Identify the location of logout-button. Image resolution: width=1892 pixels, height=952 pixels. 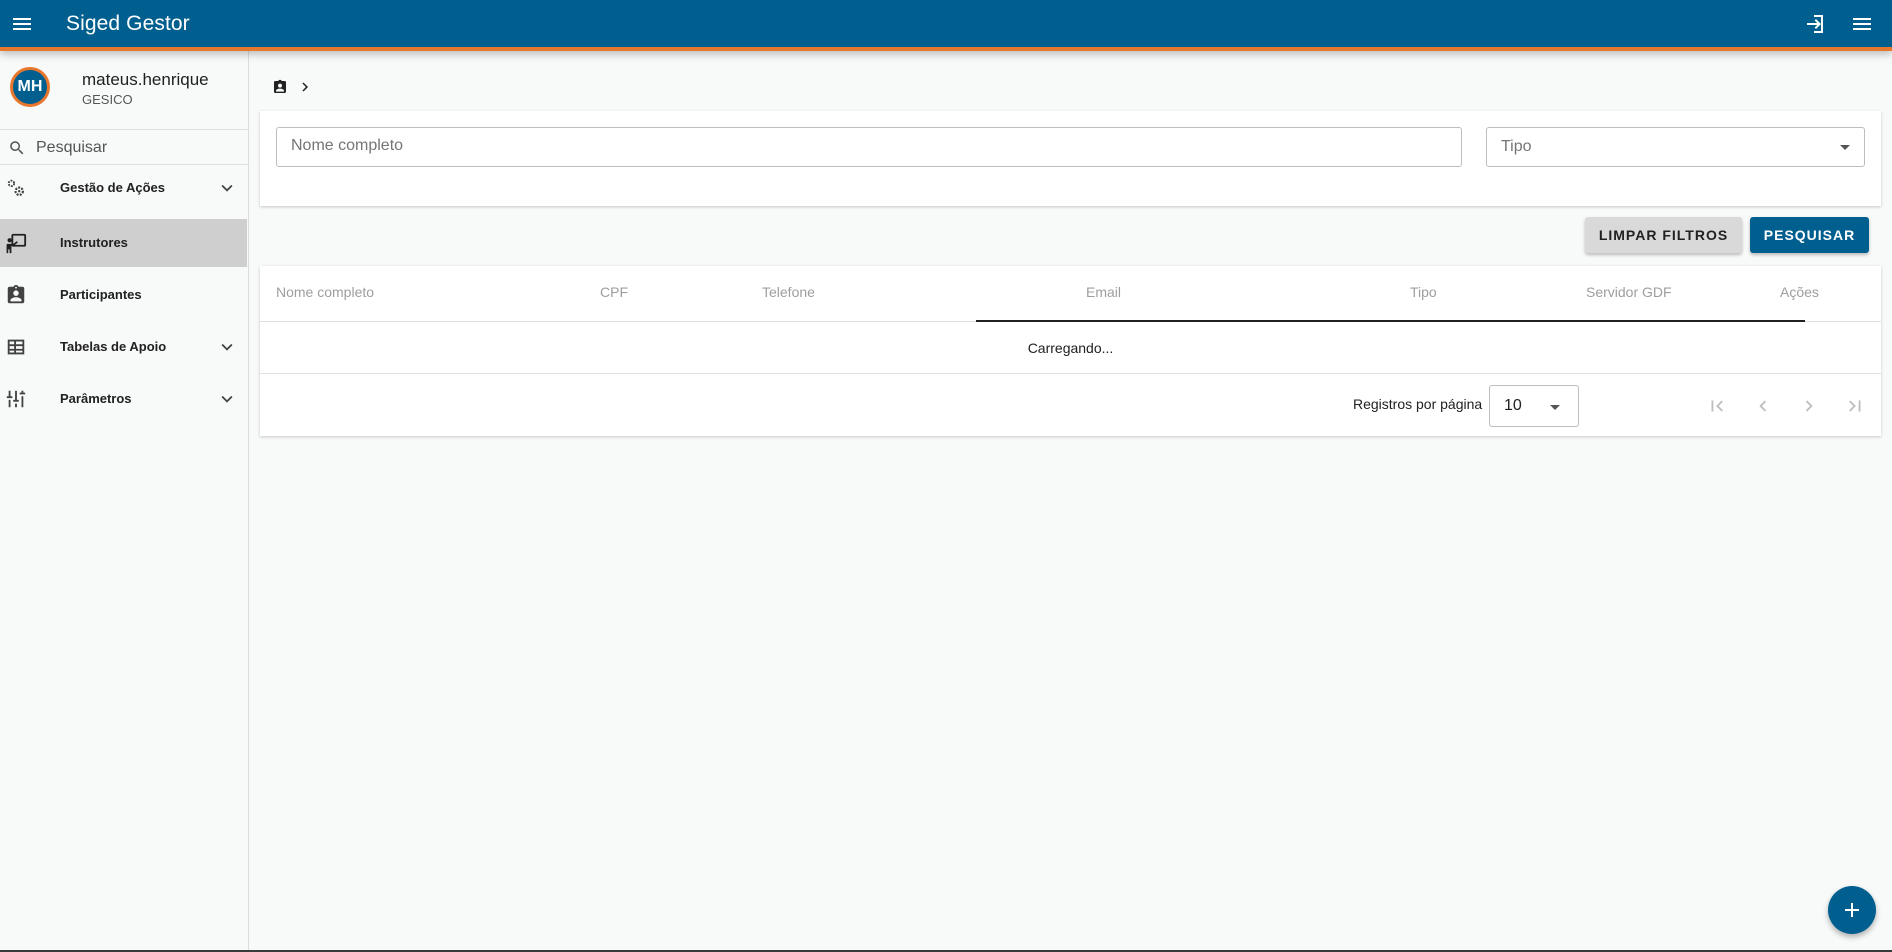
(1814, 24).